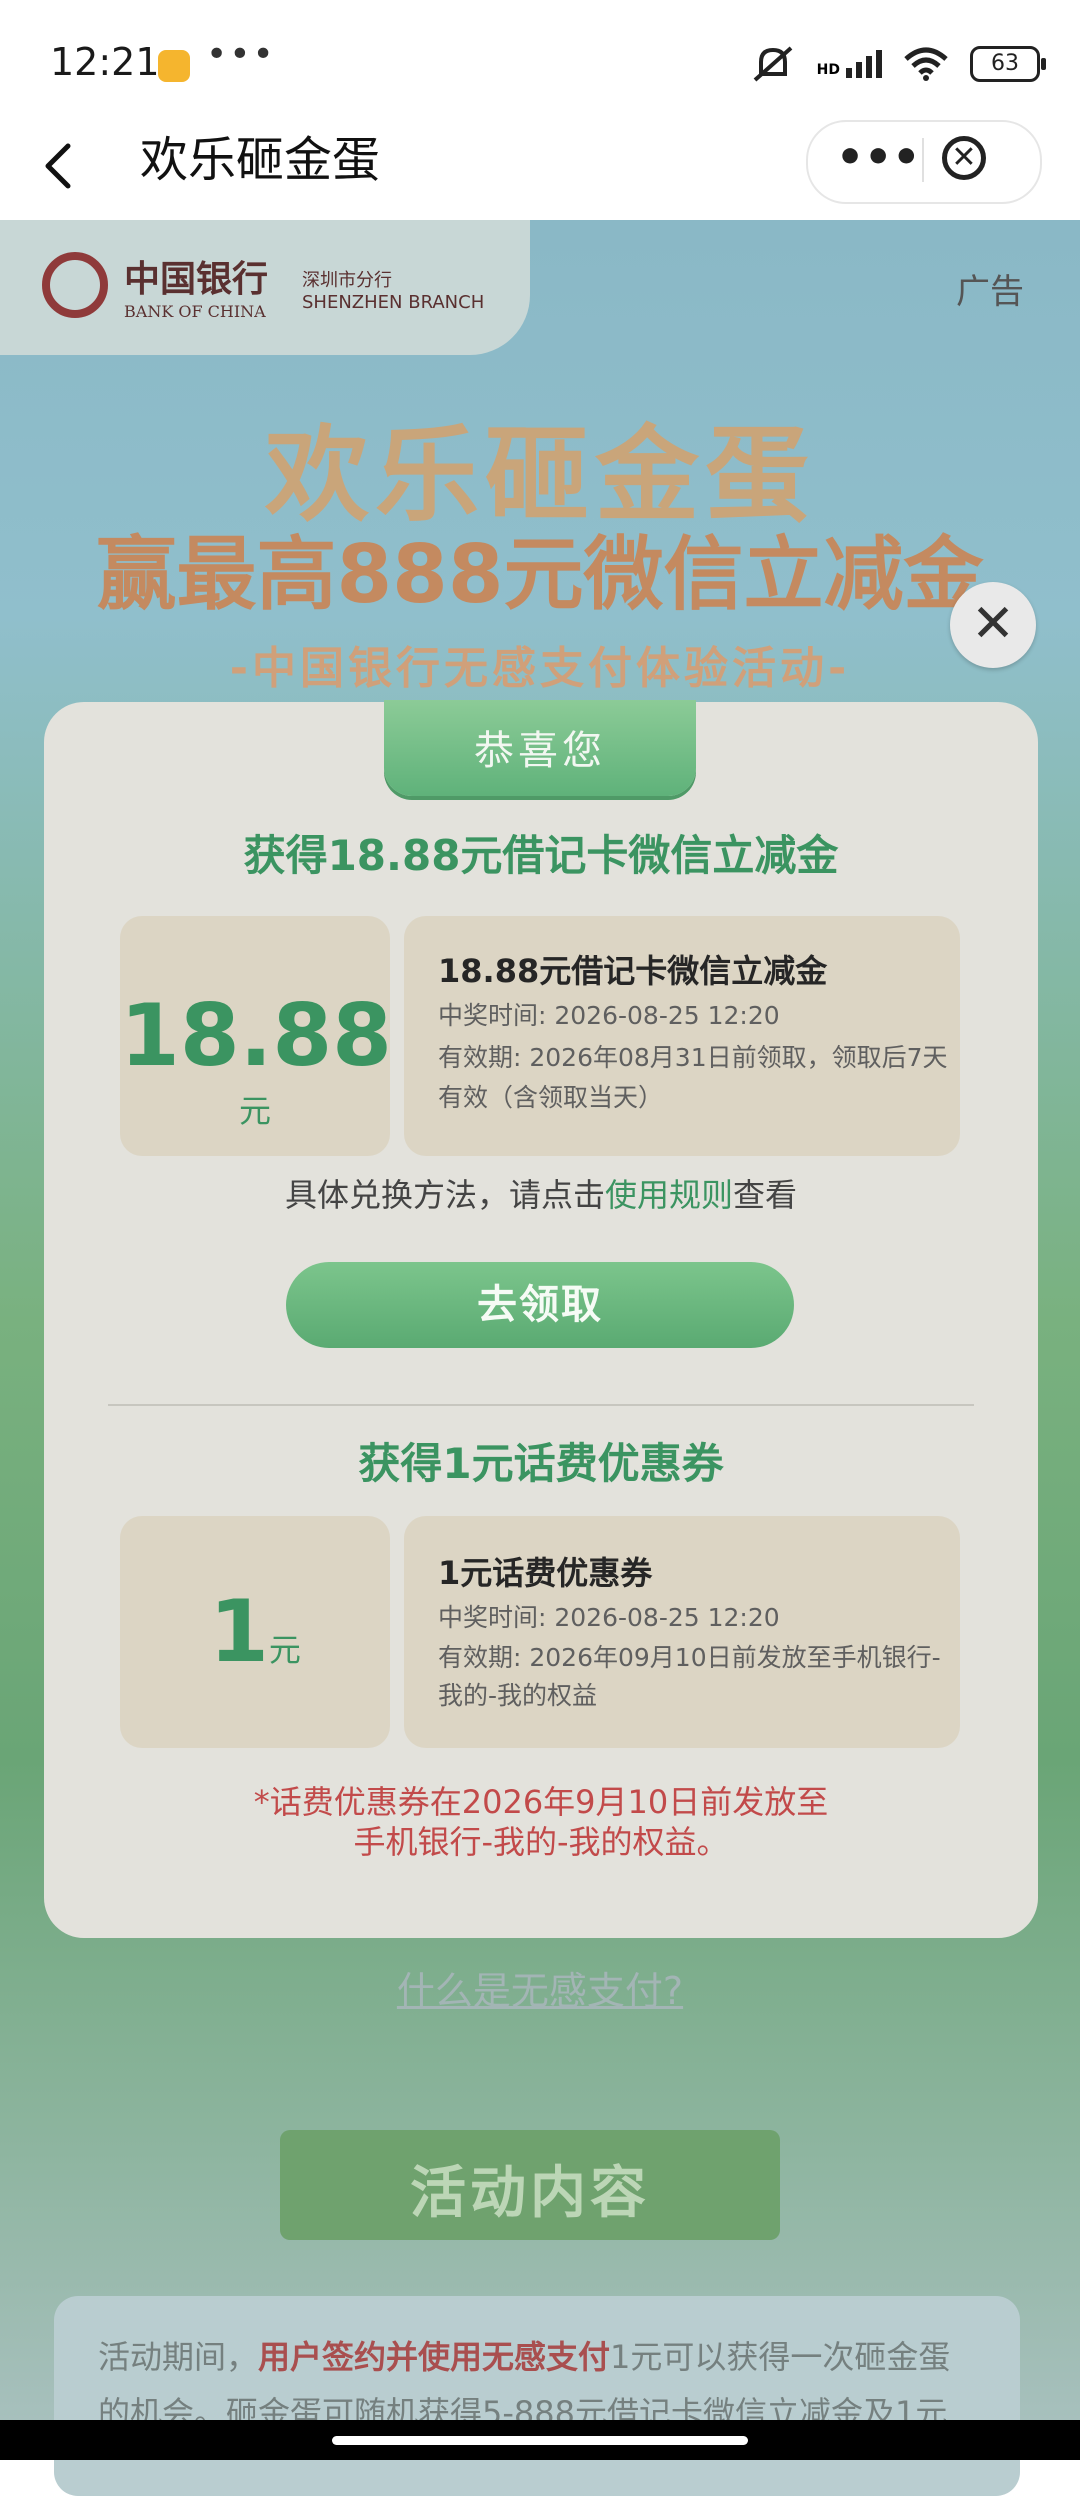  Describe the element at coordinates (669, 1195) in the screenshot. I see `usage-rules-link: 使用规则` at that location.